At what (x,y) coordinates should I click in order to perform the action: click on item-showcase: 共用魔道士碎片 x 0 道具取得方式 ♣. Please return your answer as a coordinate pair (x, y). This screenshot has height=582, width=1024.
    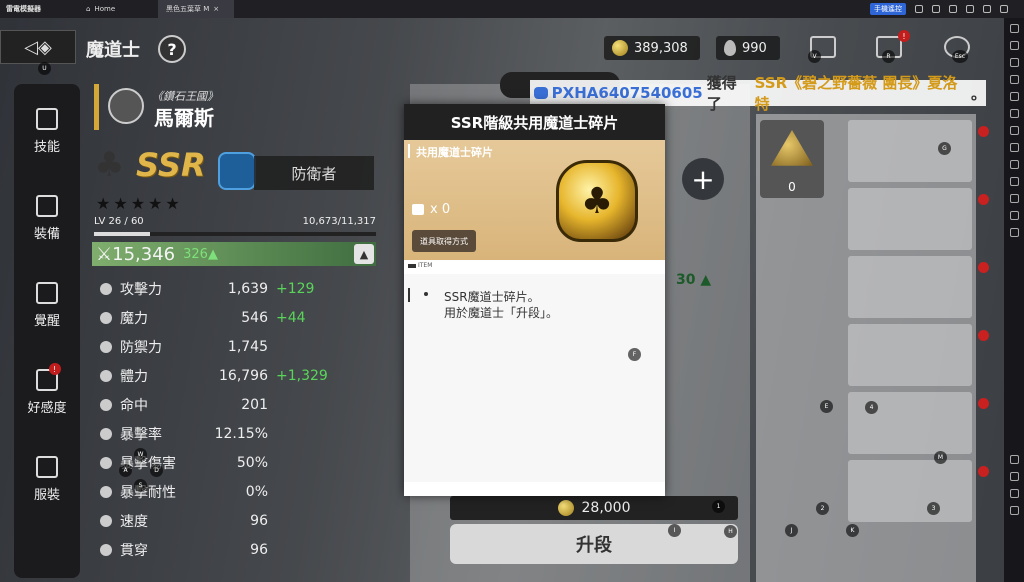
    Looking at the image, I should click on (534, 200).